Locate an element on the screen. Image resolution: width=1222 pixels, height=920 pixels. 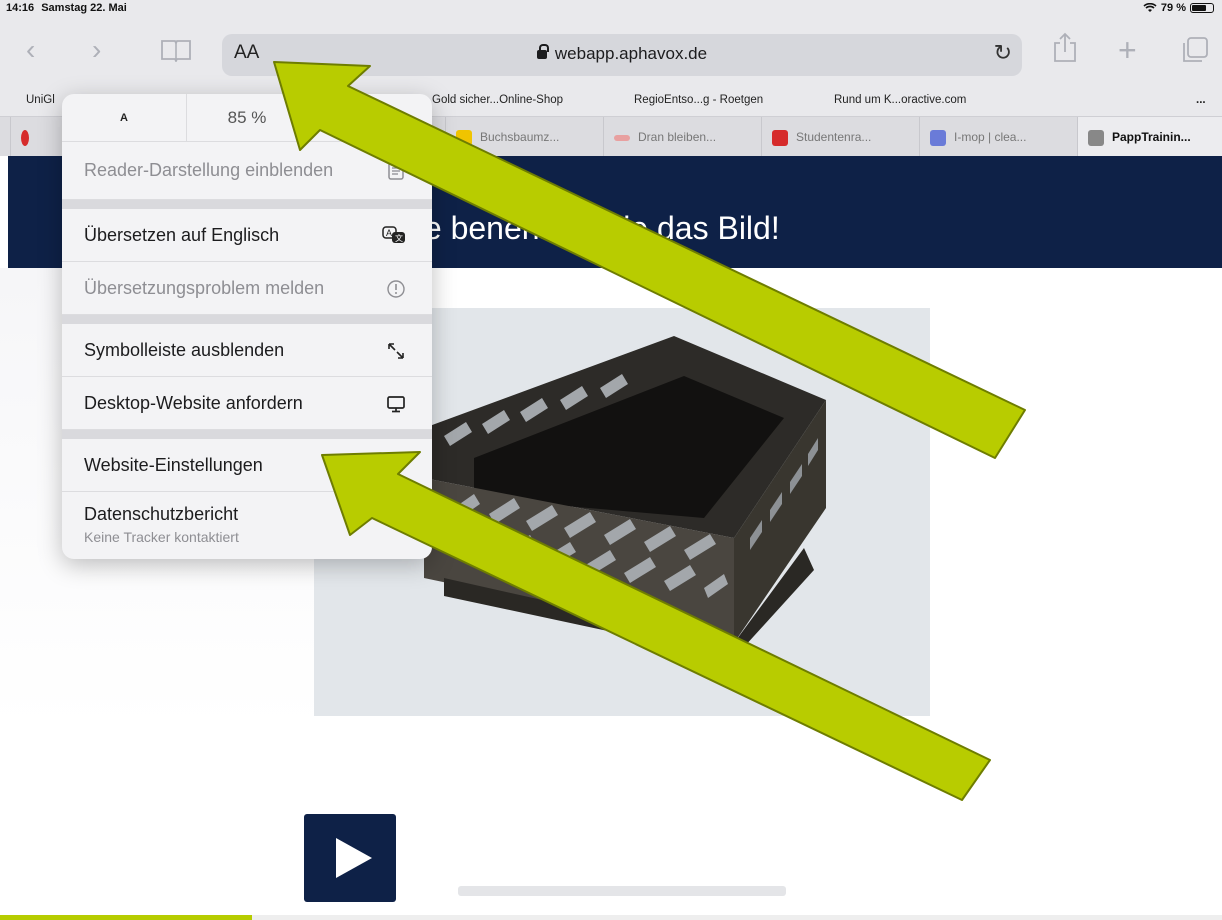
audio-progress-bar is located at coordinates (622, 891).